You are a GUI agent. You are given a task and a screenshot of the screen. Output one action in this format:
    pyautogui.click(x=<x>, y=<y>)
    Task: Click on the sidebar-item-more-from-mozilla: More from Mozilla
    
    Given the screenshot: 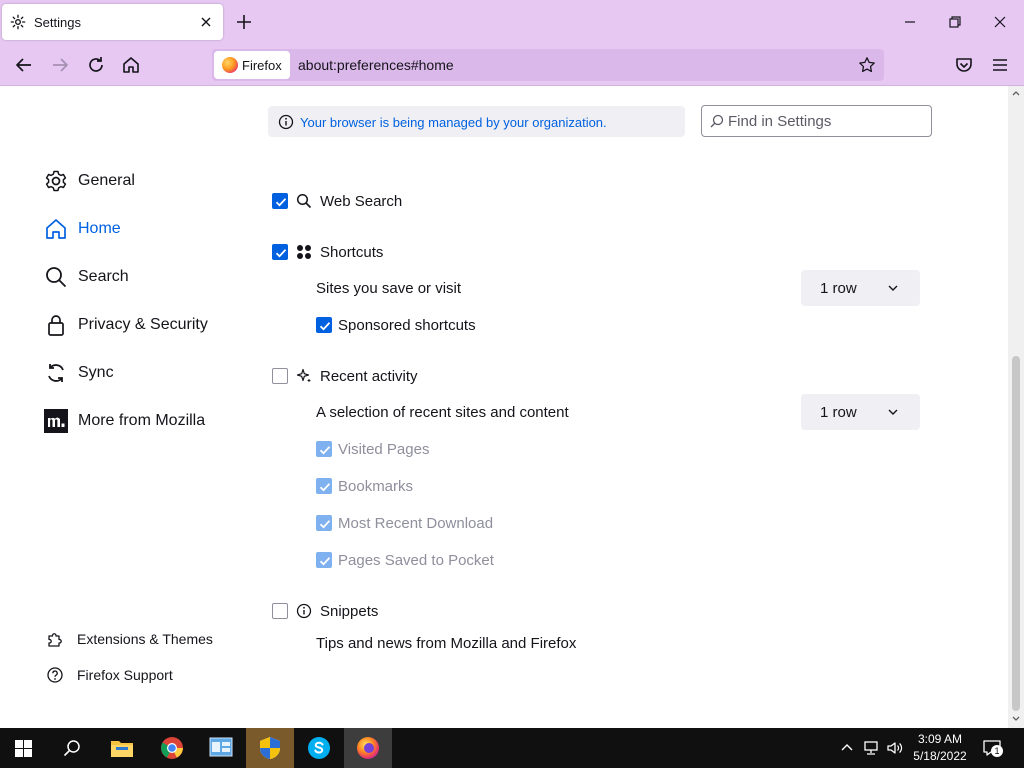 What is the action you would take?
    pyautogui.click(x=144, y=421)
    